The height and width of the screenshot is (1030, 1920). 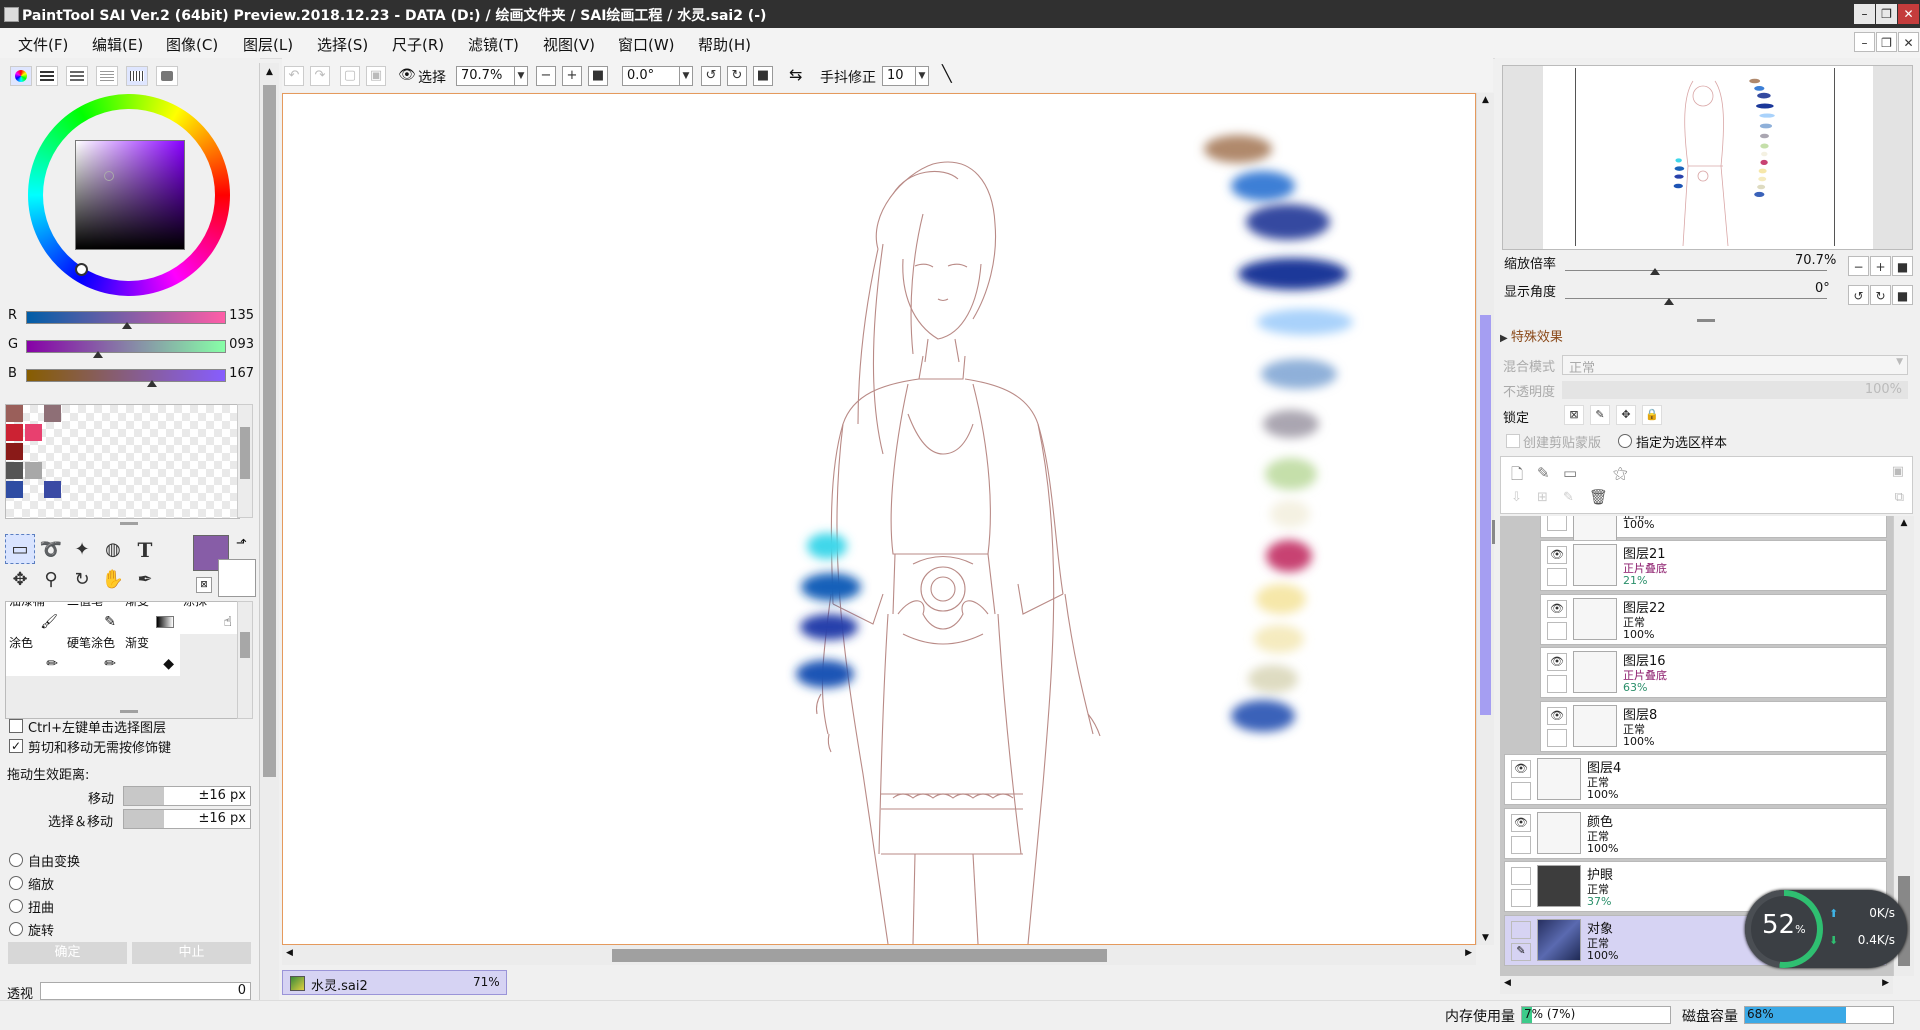 I want to click on rotate-reset-button: ■, so click(x=763, y=76).